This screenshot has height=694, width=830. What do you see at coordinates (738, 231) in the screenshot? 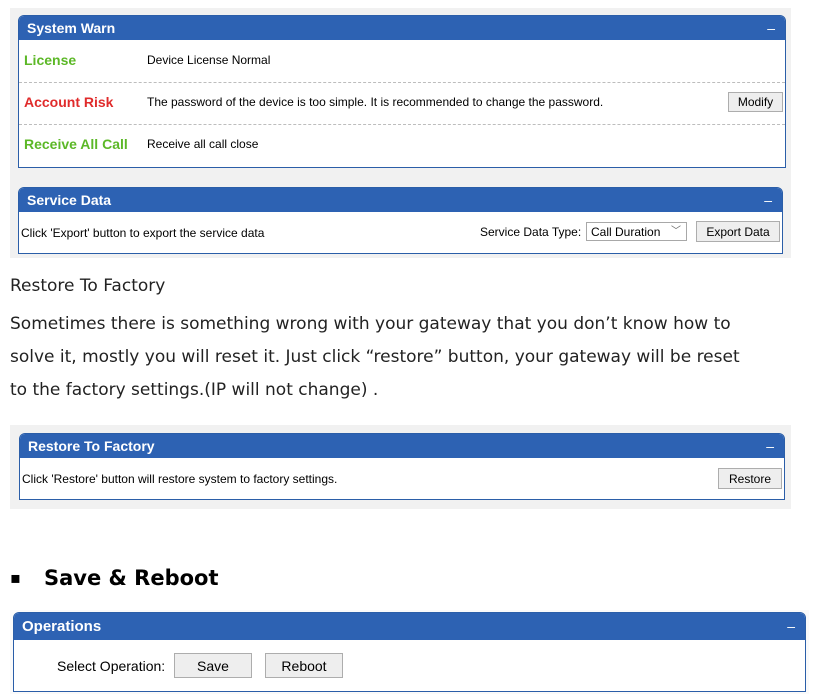
I see `export-data-button: Export Data` at bounding box center [738, 231].